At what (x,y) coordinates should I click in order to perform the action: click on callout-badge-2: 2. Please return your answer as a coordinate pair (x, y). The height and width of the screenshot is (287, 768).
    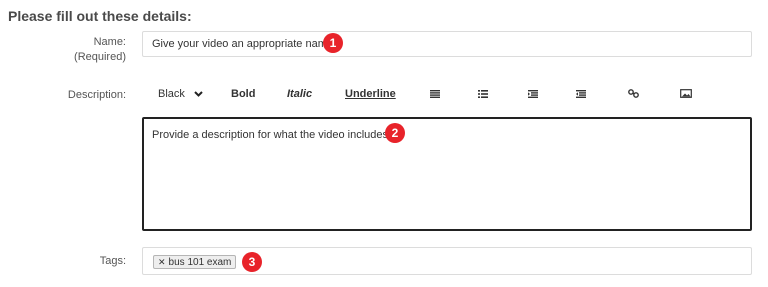
    Looking at the image, I should click on (395, 133).